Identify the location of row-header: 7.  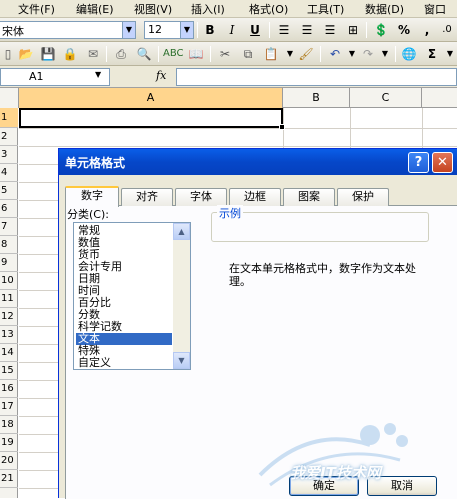
(9, 227).